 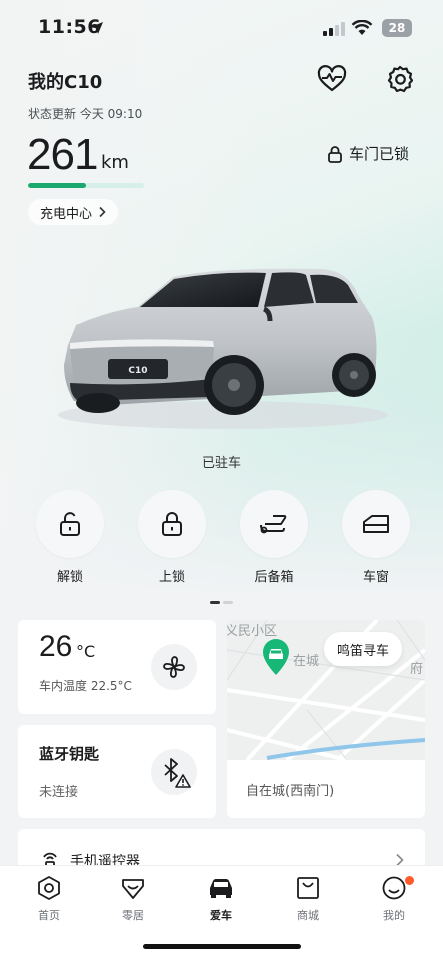 What do you see at coordinates (397, 28) in the screenshot?
I see `battery-indicator: 28` at bounding box center [397, 28].